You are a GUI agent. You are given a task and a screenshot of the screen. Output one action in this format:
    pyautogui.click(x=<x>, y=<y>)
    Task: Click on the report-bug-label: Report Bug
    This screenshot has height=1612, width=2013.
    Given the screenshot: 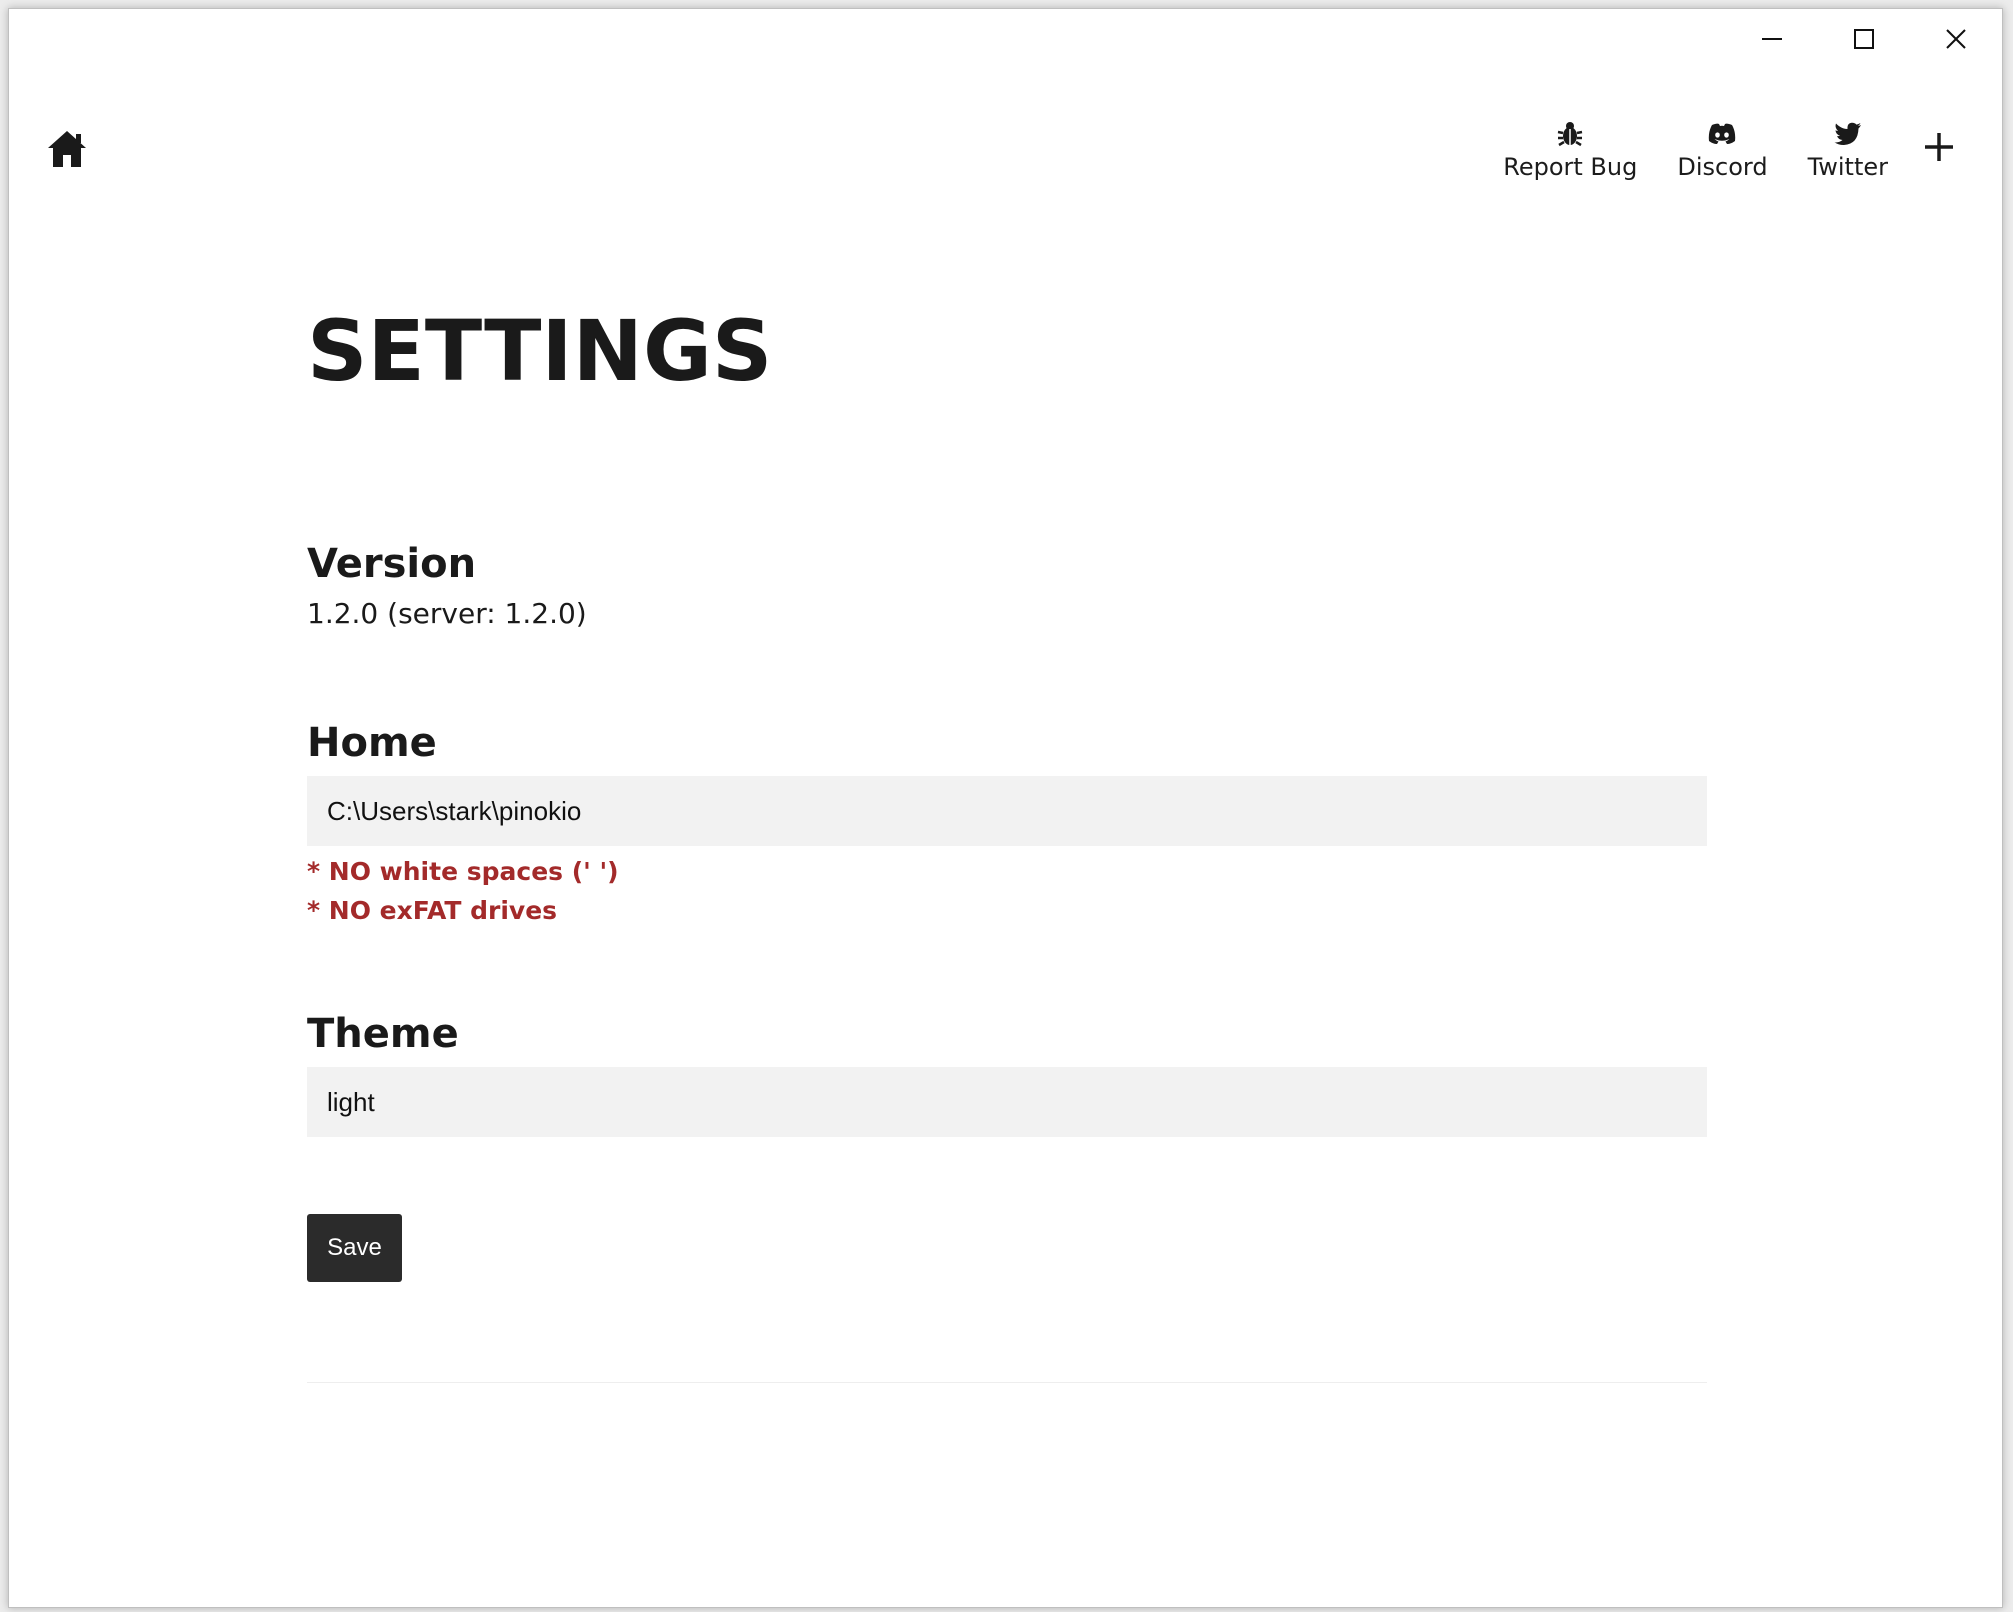 What is the action you would take?
    pyautogui.click(x=1570, y=167)
    